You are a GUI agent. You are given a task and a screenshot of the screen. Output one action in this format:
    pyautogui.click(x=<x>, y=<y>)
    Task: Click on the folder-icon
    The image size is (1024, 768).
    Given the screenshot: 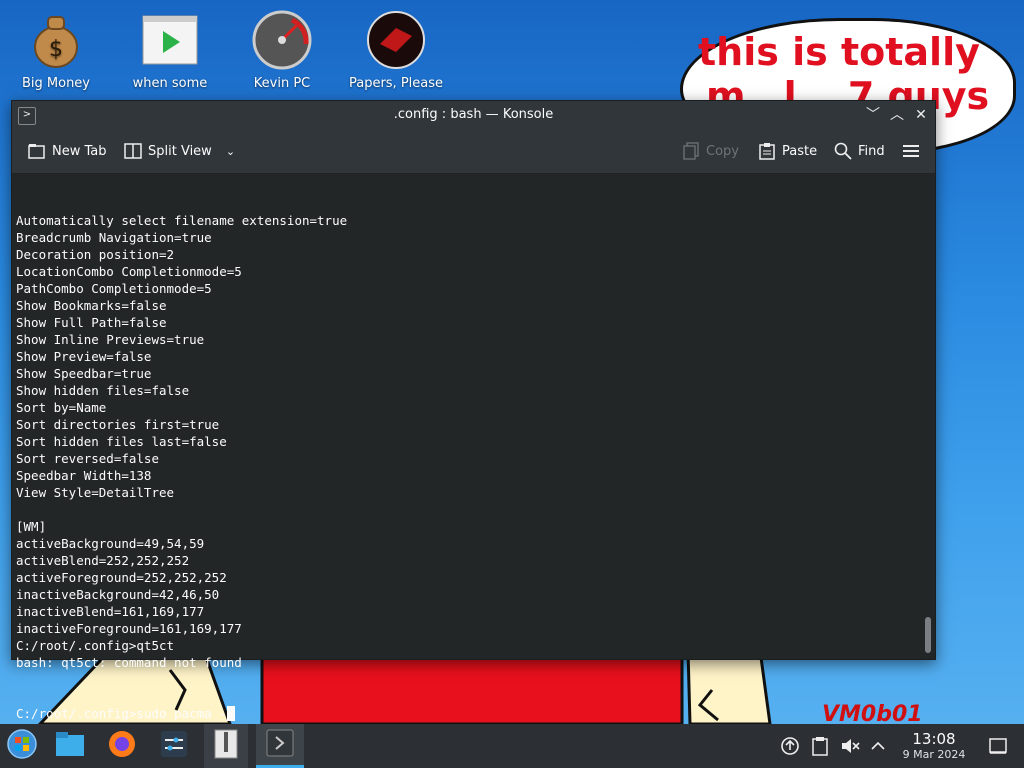 What is the action you would take?
    pyautogui.click(x=70, y=746)
    